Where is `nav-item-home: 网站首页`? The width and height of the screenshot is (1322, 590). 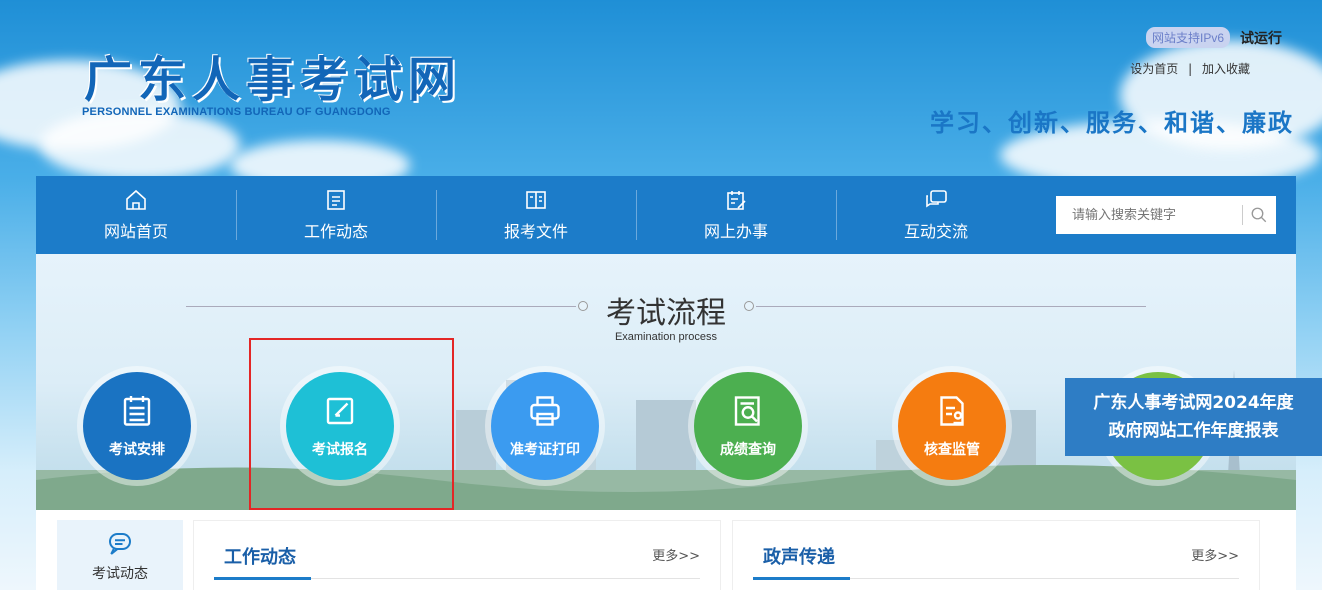 nav-item-home: 网站首页 is located at coordinates (136, 215).